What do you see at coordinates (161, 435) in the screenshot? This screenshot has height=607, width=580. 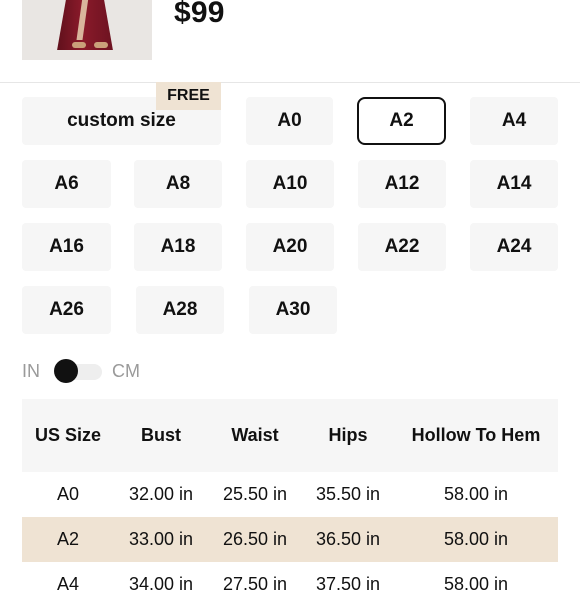 I see `column-header-bust: Bust` at bounding box center [161, 435].